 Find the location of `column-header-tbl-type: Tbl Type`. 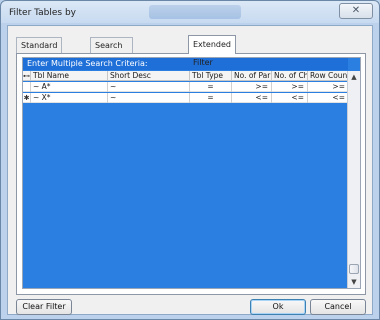

column-header-tbl-type: Tbl Type is located at coordinates (211, 76).